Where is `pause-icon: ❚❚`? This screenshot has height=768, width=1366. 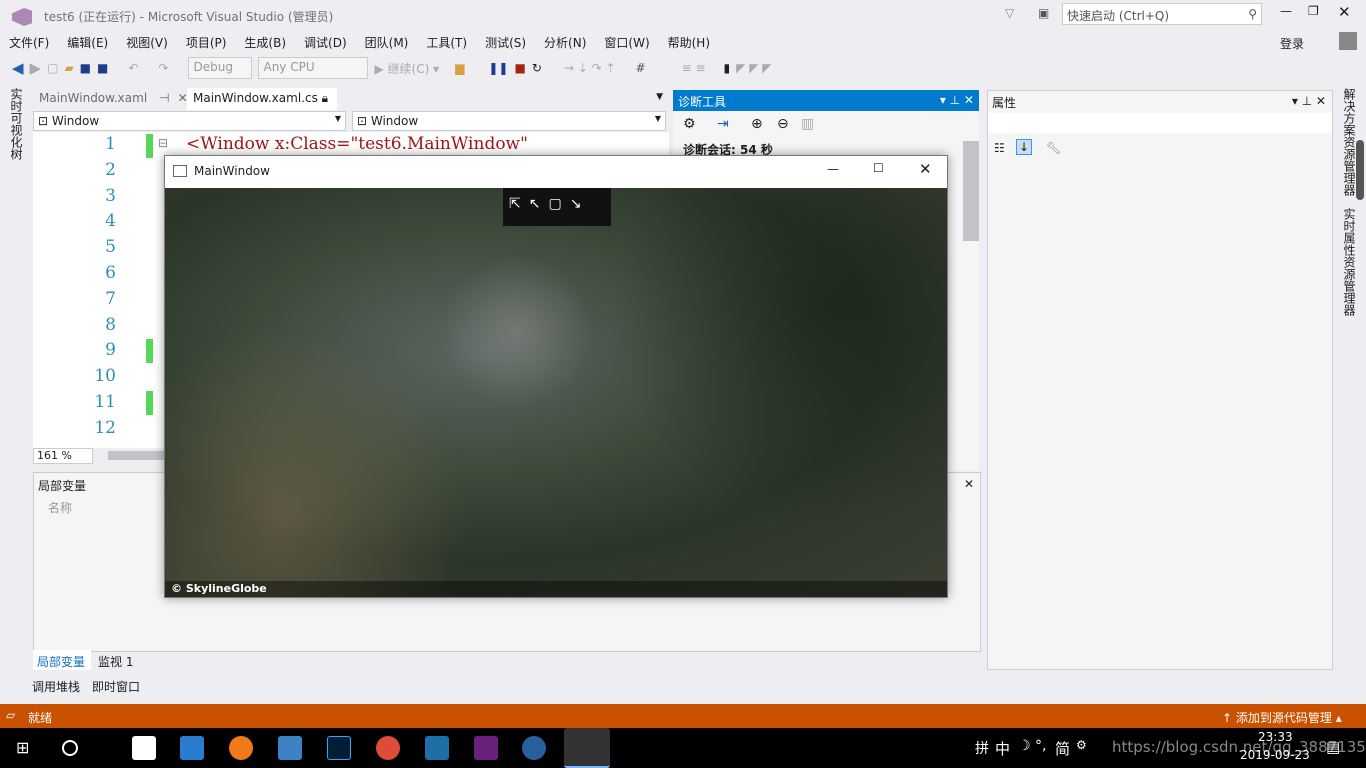
pause-icon: ❚❚ is located at coordinates (498, 68).